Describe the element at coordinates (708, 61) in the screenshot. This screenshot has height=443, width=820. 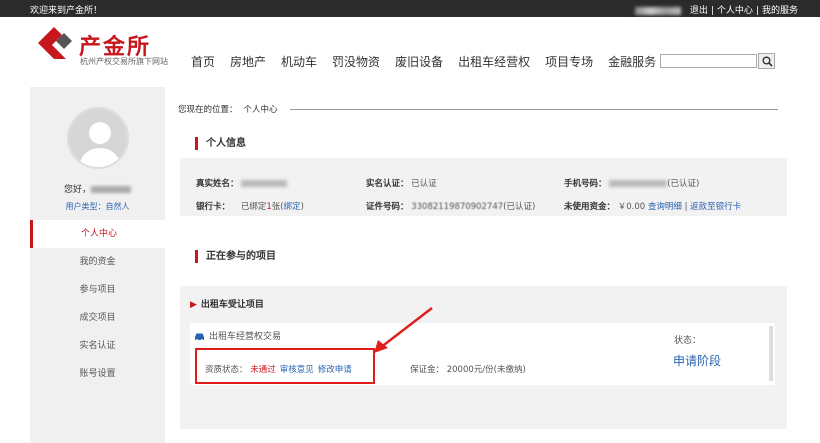
I see `search-input` at that location.